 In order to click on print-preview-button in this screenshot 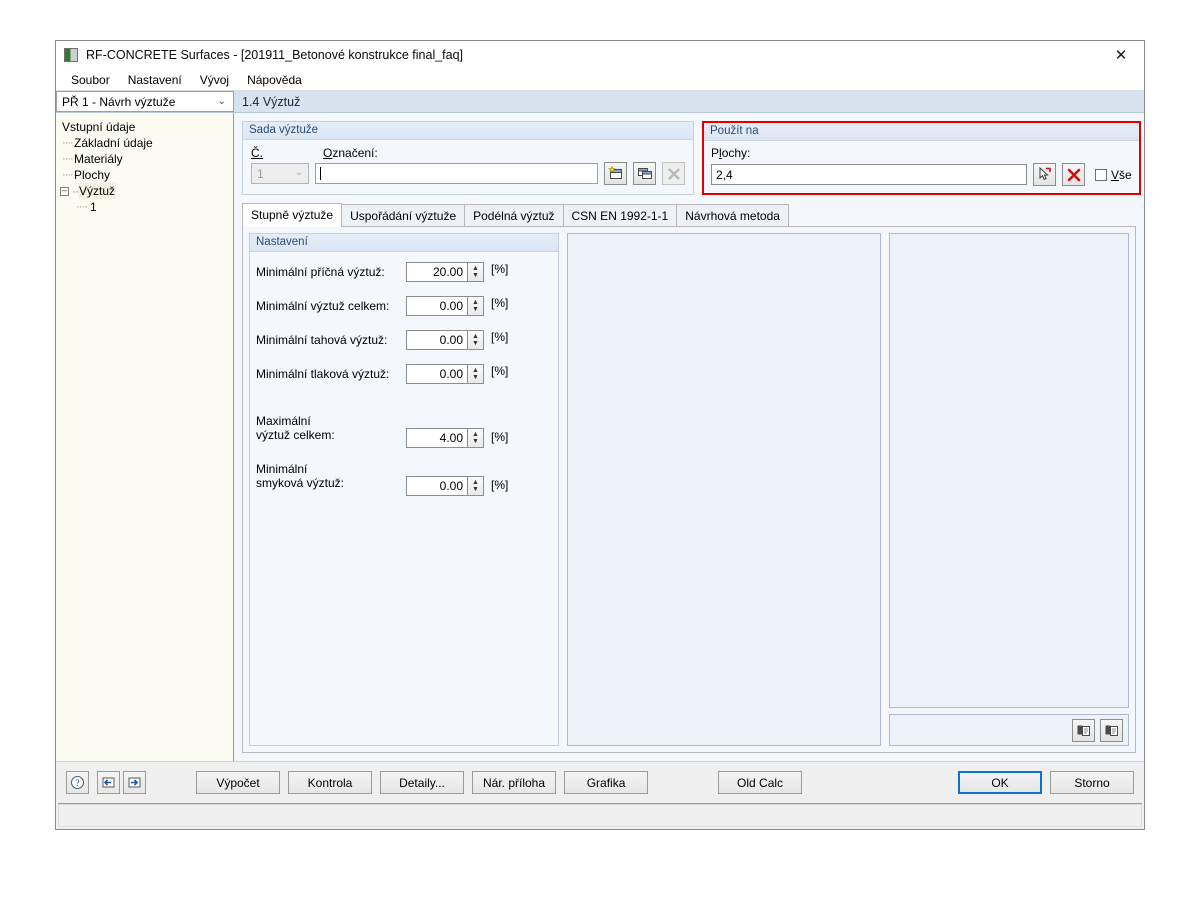, I will do `click(1111, 730)`.